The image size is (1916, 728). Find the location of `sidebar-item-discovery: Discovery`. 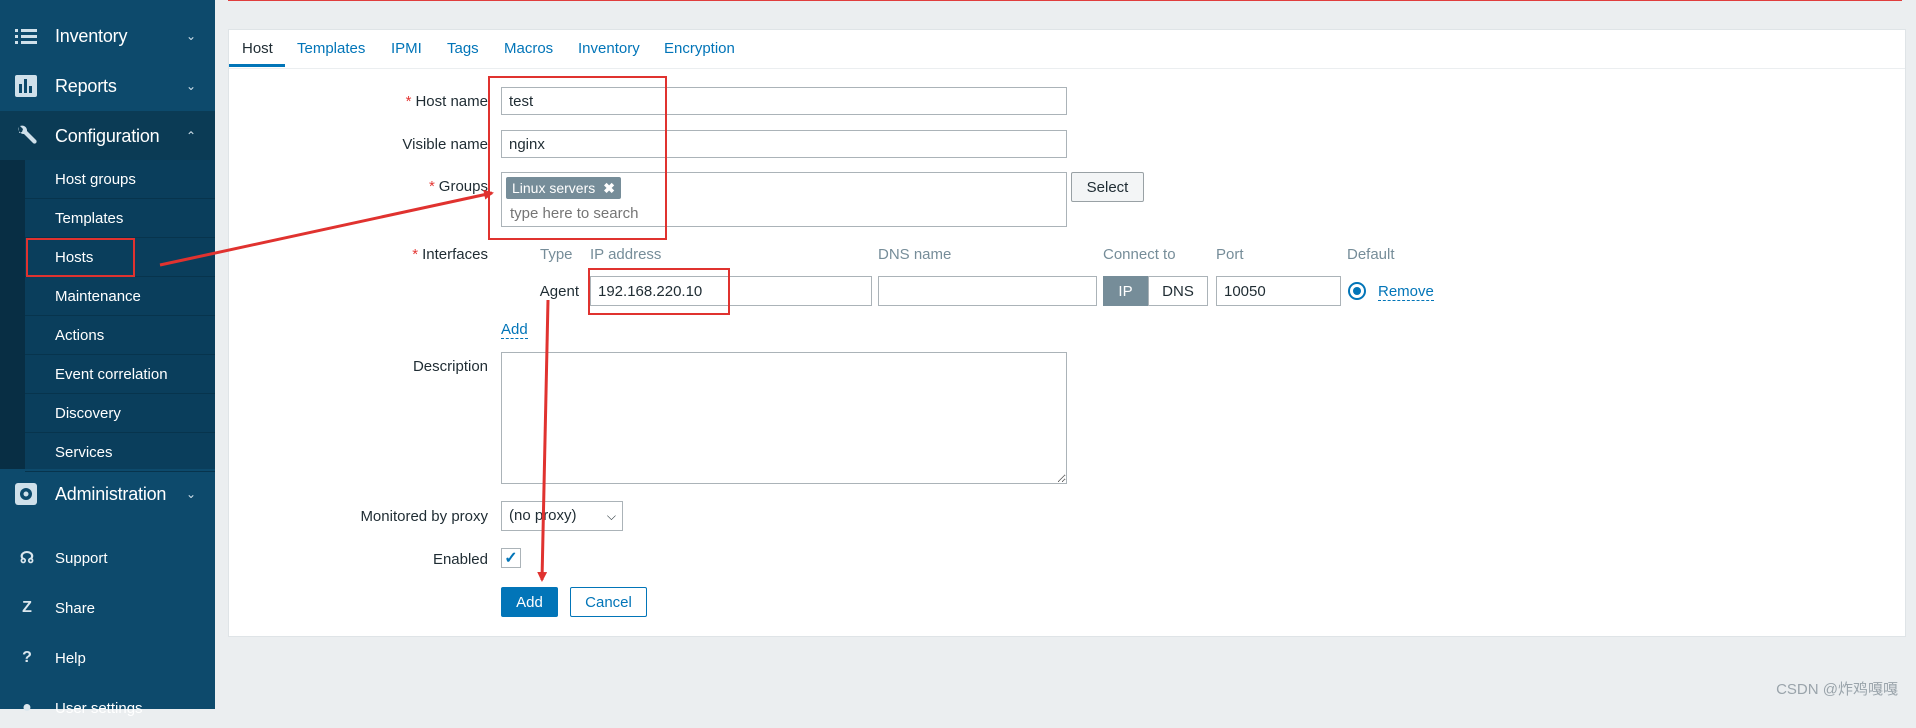

sidebar-item-discovery: Discovery is located at coordinates (120, 413).